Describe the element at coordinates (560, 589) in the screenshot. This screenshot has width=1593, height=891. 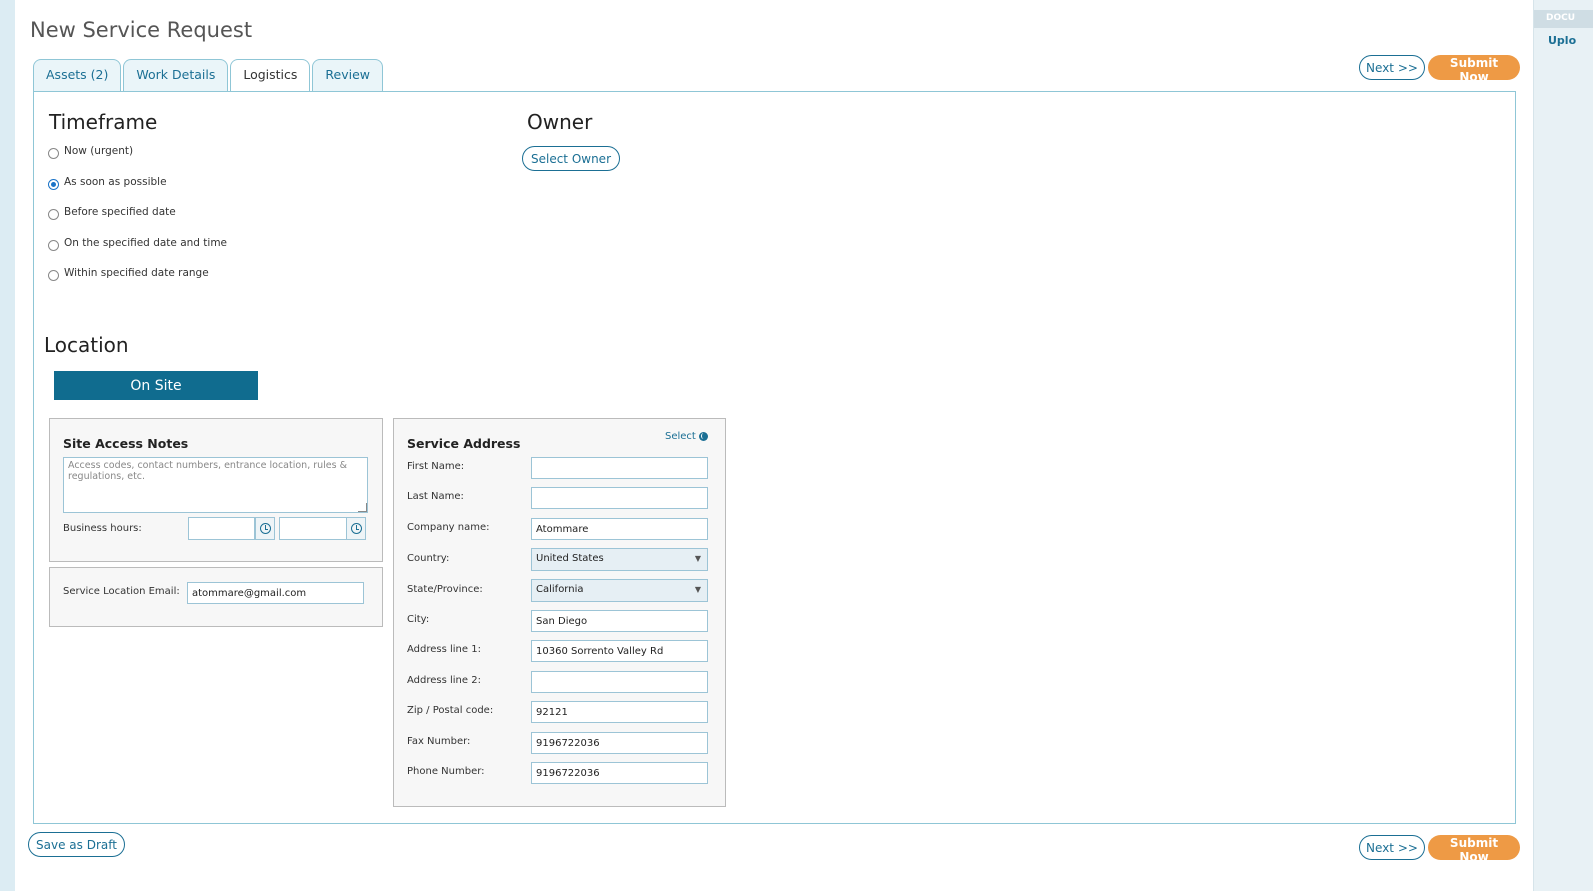
I see `state-value: California` at that location.